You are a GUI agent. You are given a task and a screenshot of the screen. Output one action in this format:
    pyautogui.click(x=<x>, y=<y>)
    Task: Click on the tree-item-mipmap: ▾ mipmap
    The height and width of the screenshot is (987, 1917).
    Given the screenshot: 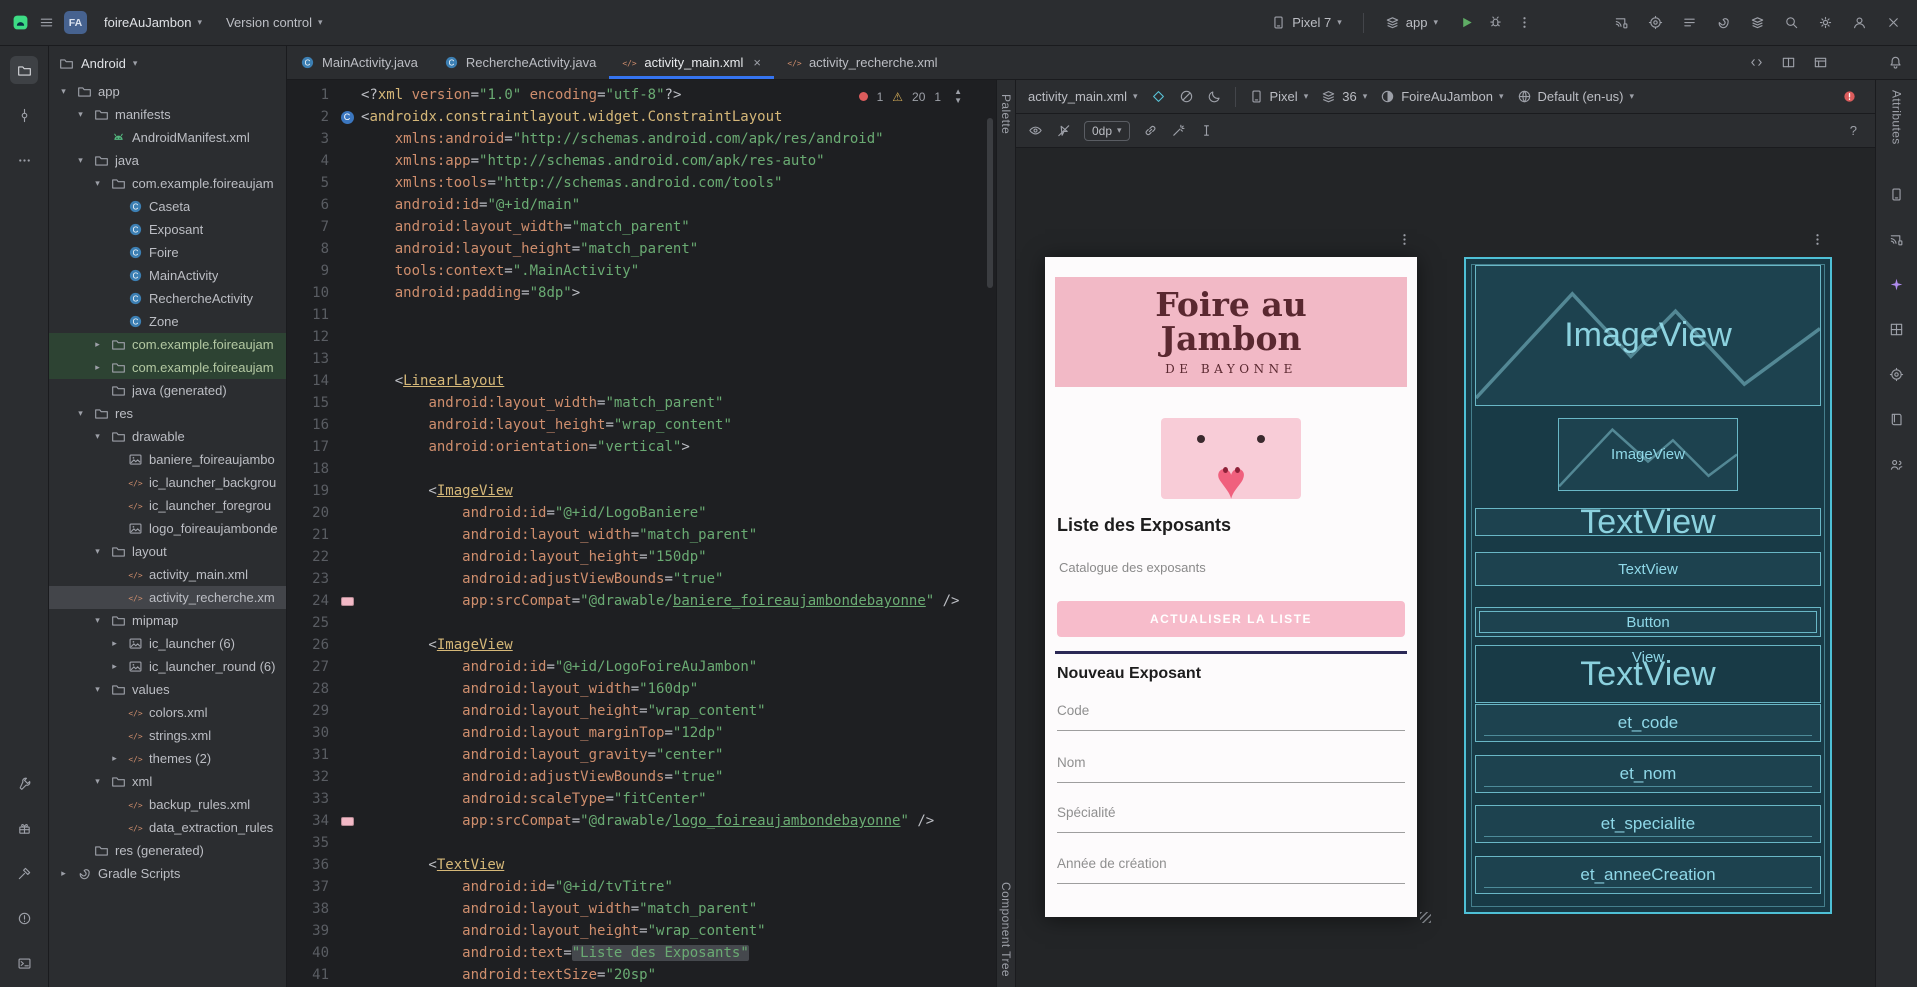 What is the action you would take?
    pyautogui.click(x=167, y=620)
    